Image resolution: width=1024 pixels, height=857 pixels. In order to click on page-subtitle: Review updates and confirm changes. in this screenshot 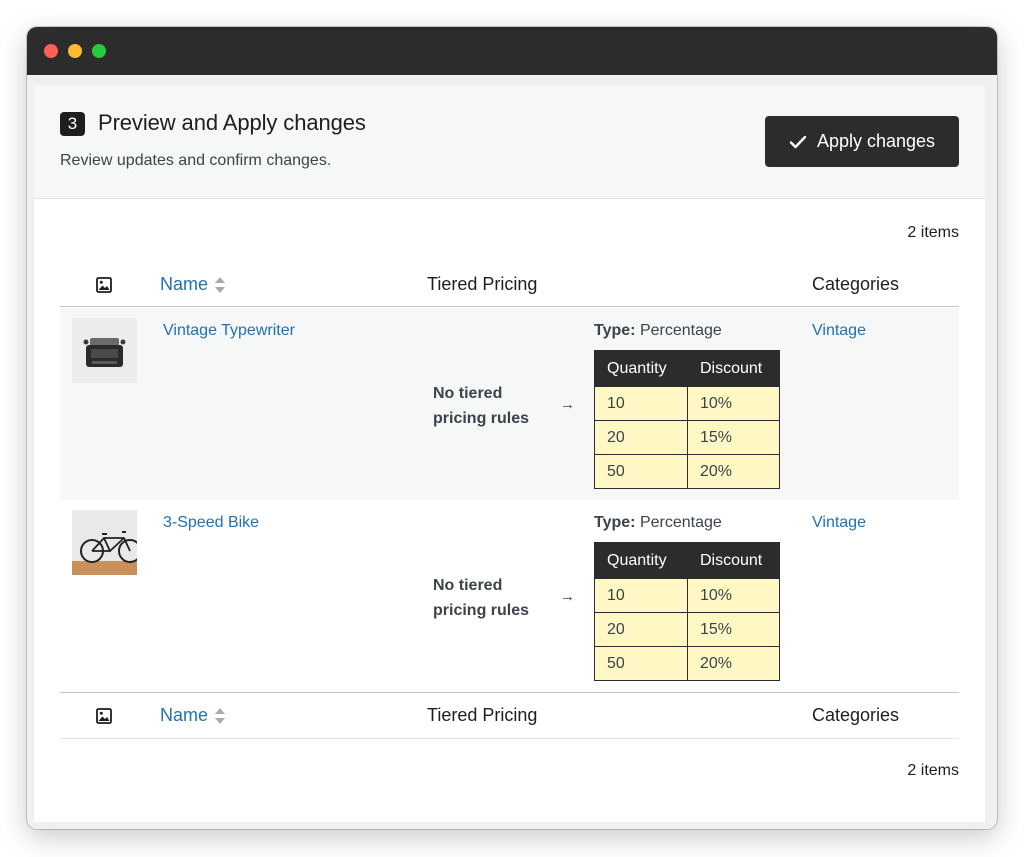, I will do `click(196, 160)`.